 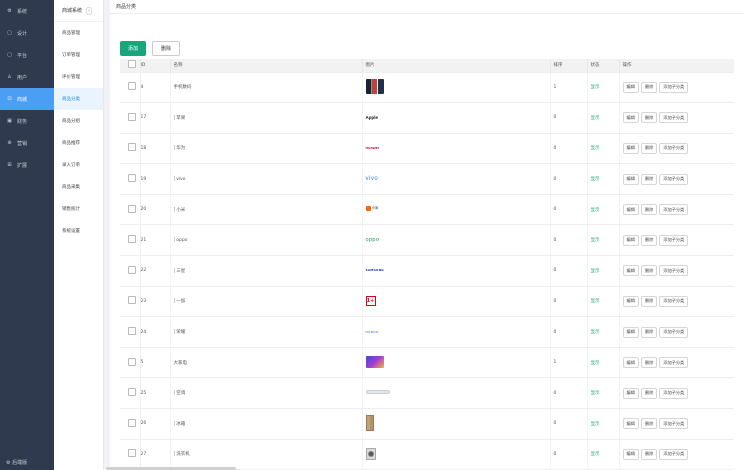 What do you see at coordinates (78, 143) in the screenshot?
I see `subnav-item-5: 商品推荐` at bounding box center [78, 143].